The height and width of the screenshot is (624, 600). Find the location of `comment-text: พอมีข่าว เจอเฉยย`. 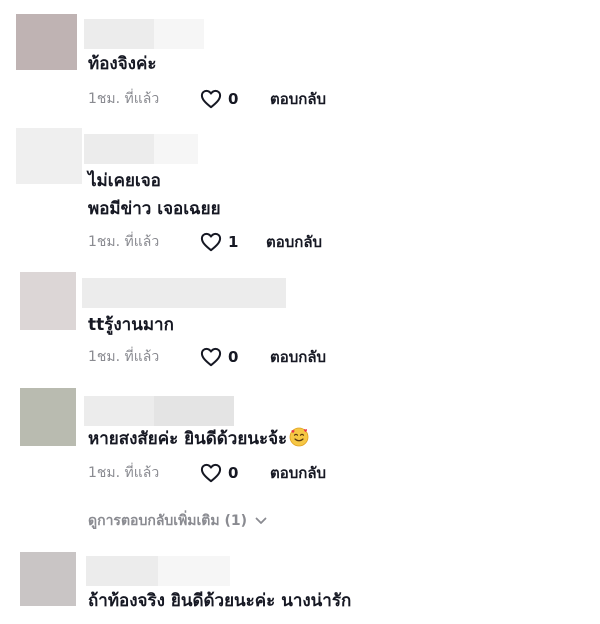

comment-text: พอมีข่าว เจอเฉยย is located at coordinates (154, 209).